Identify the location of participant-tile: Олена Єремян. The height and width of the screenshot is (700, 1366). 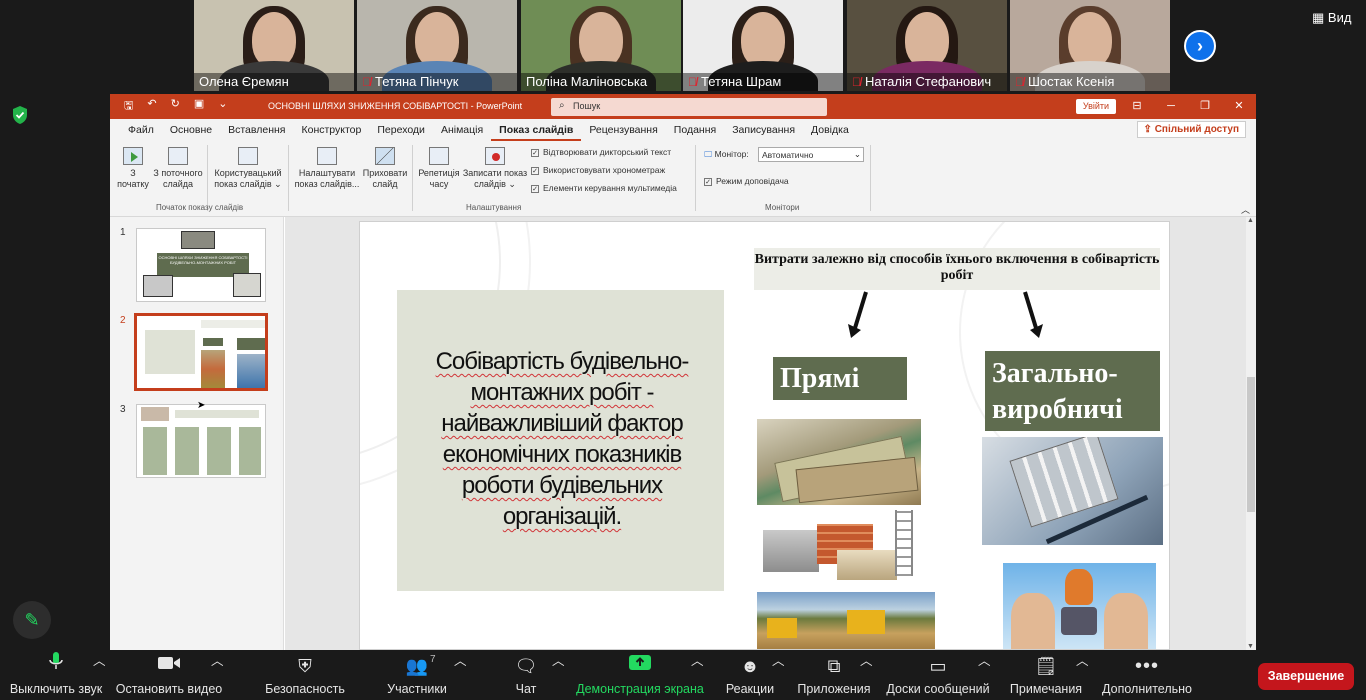
(274, 45).